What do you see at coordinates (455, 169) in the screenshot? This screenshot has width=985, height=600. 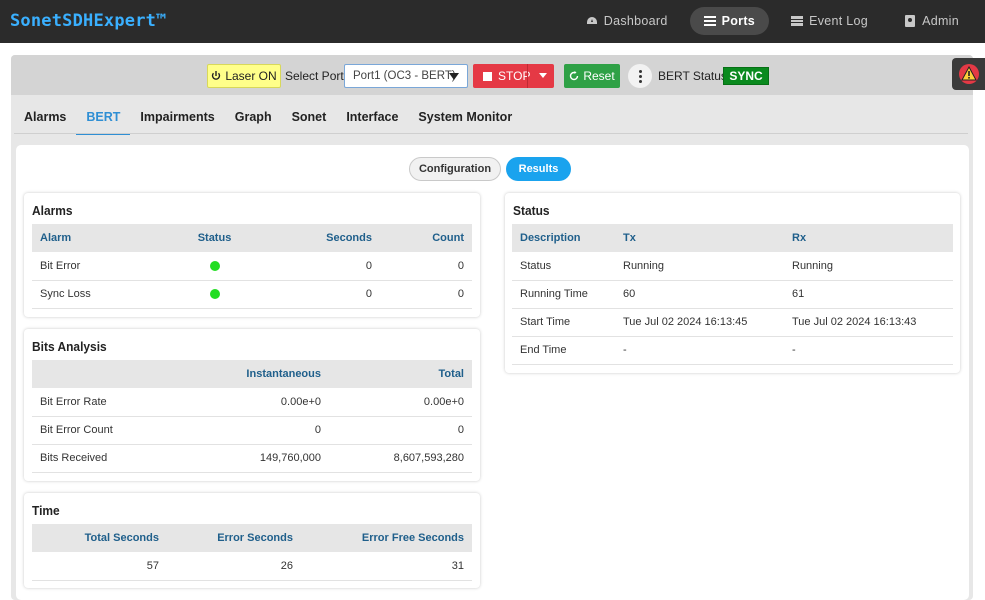 I see `configuration-toggle: Configuration` at bounding box center [455, 169].